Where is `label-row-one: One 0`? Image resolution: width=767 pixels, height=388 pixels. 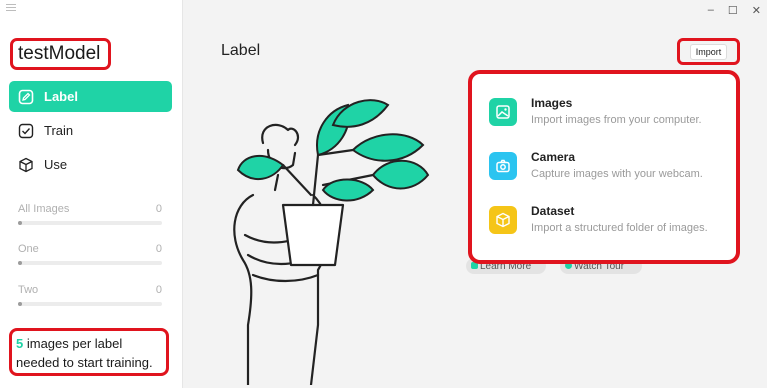 label-row-one: One 0 is located at coordinates (90, 254).